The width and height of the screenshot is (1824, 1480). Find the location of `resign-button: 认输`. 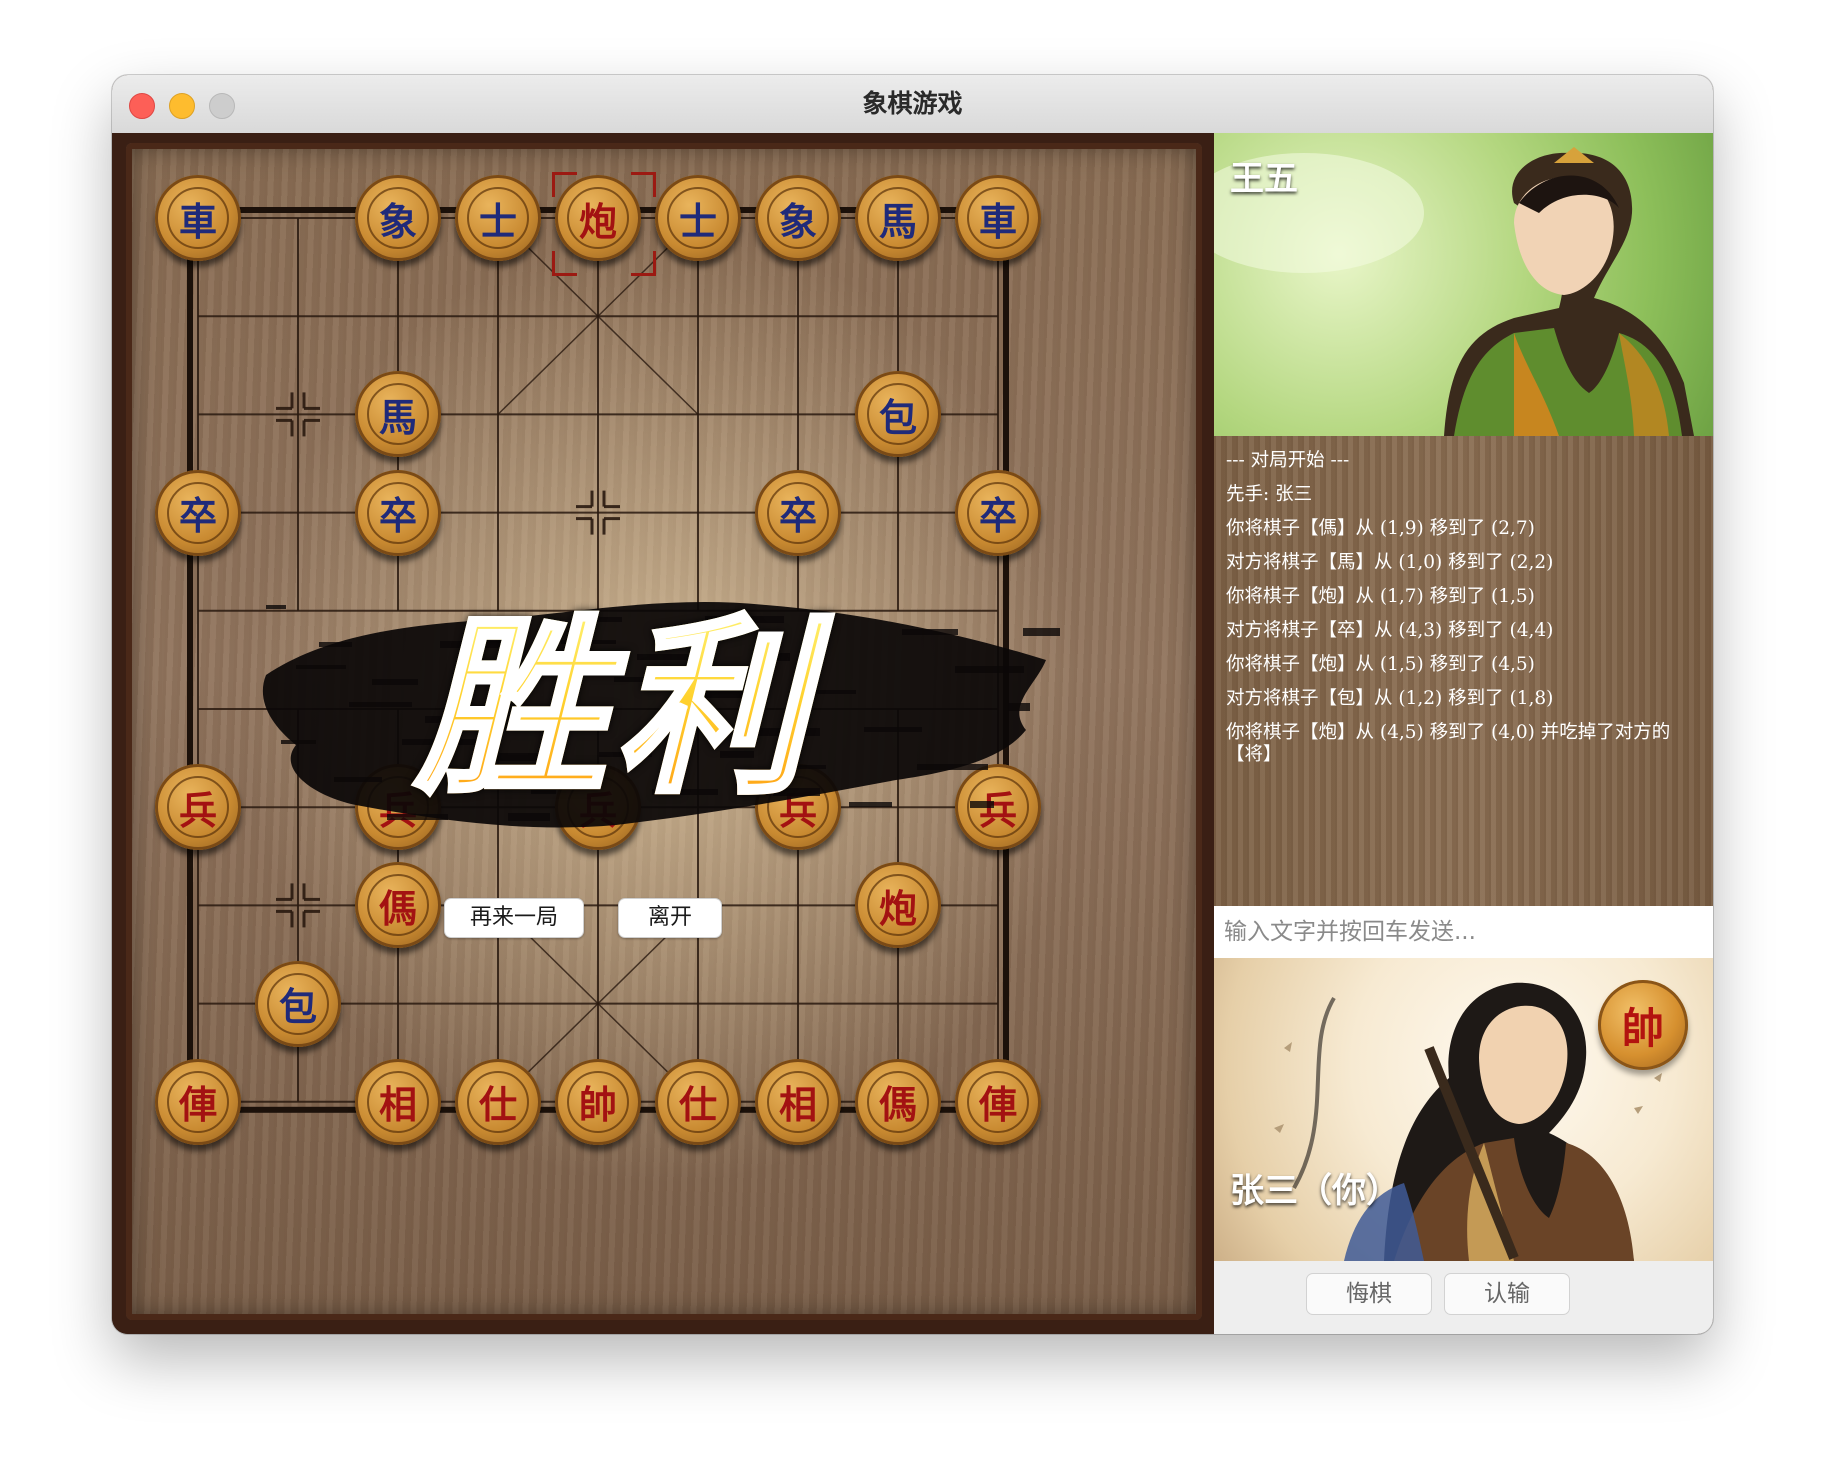

resign-button: 认输 is located at coordinates (1507, 1294).